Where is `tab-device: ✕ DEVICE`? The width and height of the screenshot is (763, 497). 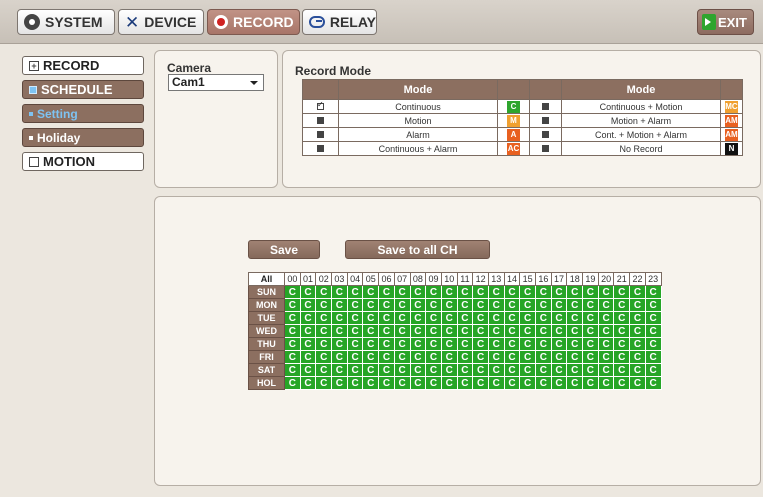 tab-device: ✕ DEVICE is located at coordinates (161, 22).